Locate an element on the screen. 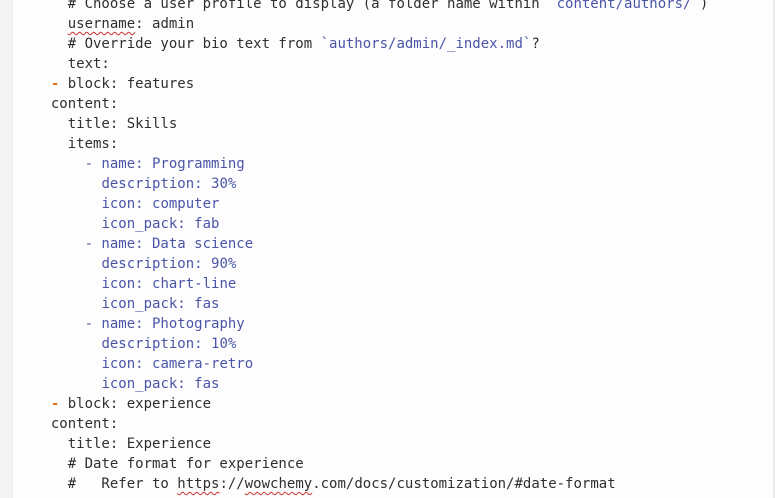 This screenshot has width=775, height=498. code-line: - block: features is located at coordinates (387, 84).